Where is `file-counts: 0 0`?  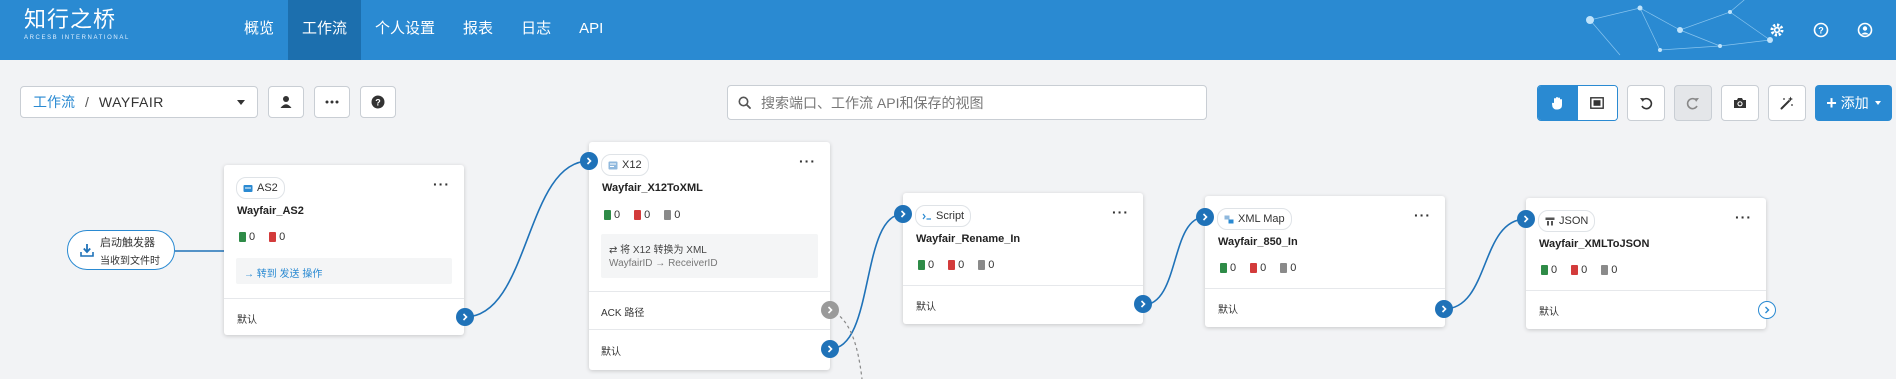 file-counts: 0 0 is located at coordinates (262, 237).